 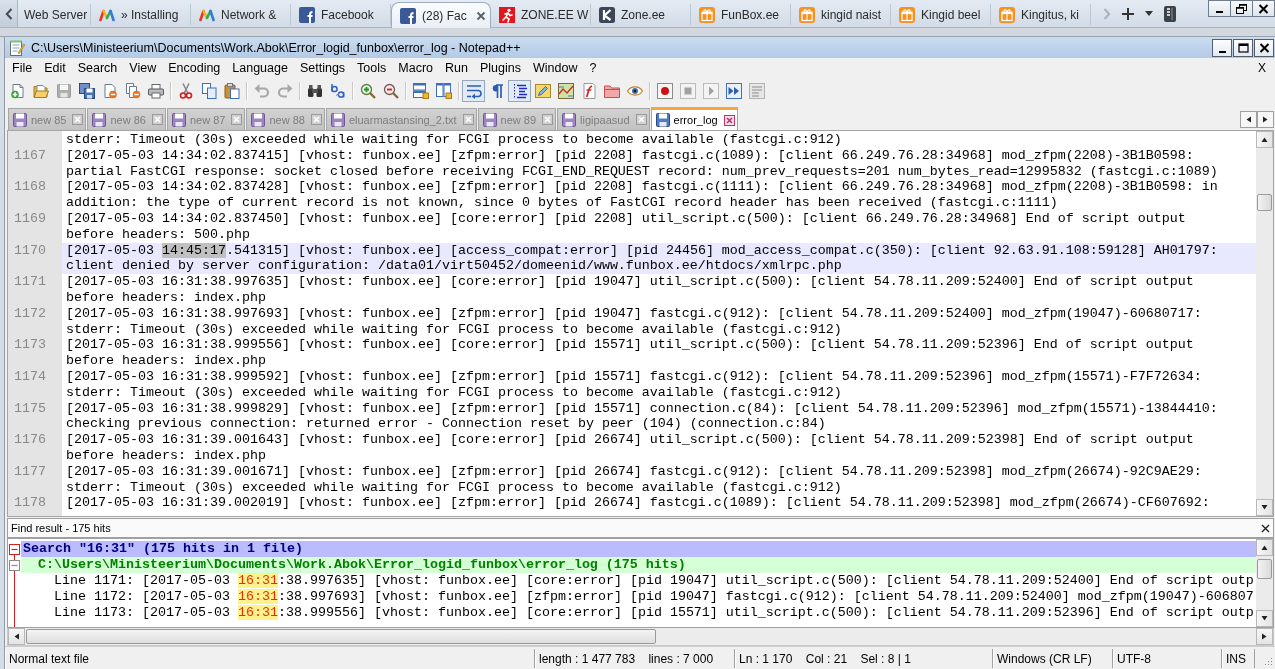 I want to click on menu-item: Run, so click(x=456, y=68).